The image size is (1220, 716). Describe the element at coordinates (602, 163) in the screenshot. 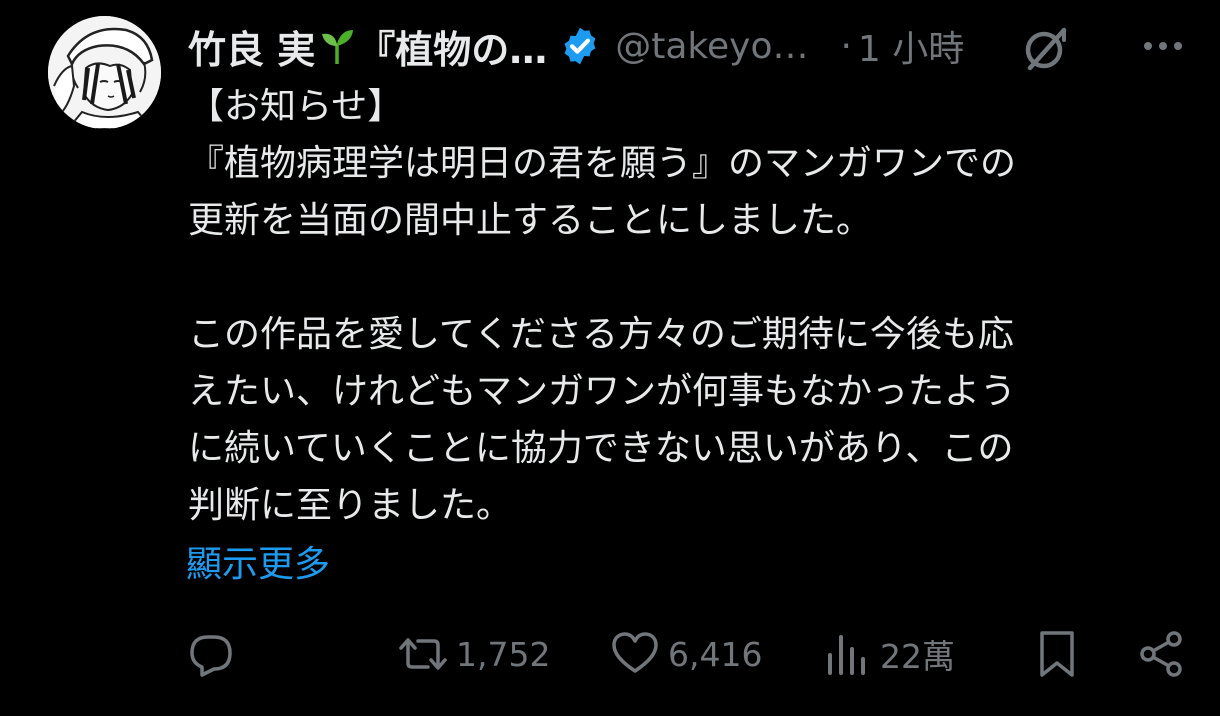

I see `tweet-line: 『植物病理学は明日の君を願う』のマンガワンでの` at that location.